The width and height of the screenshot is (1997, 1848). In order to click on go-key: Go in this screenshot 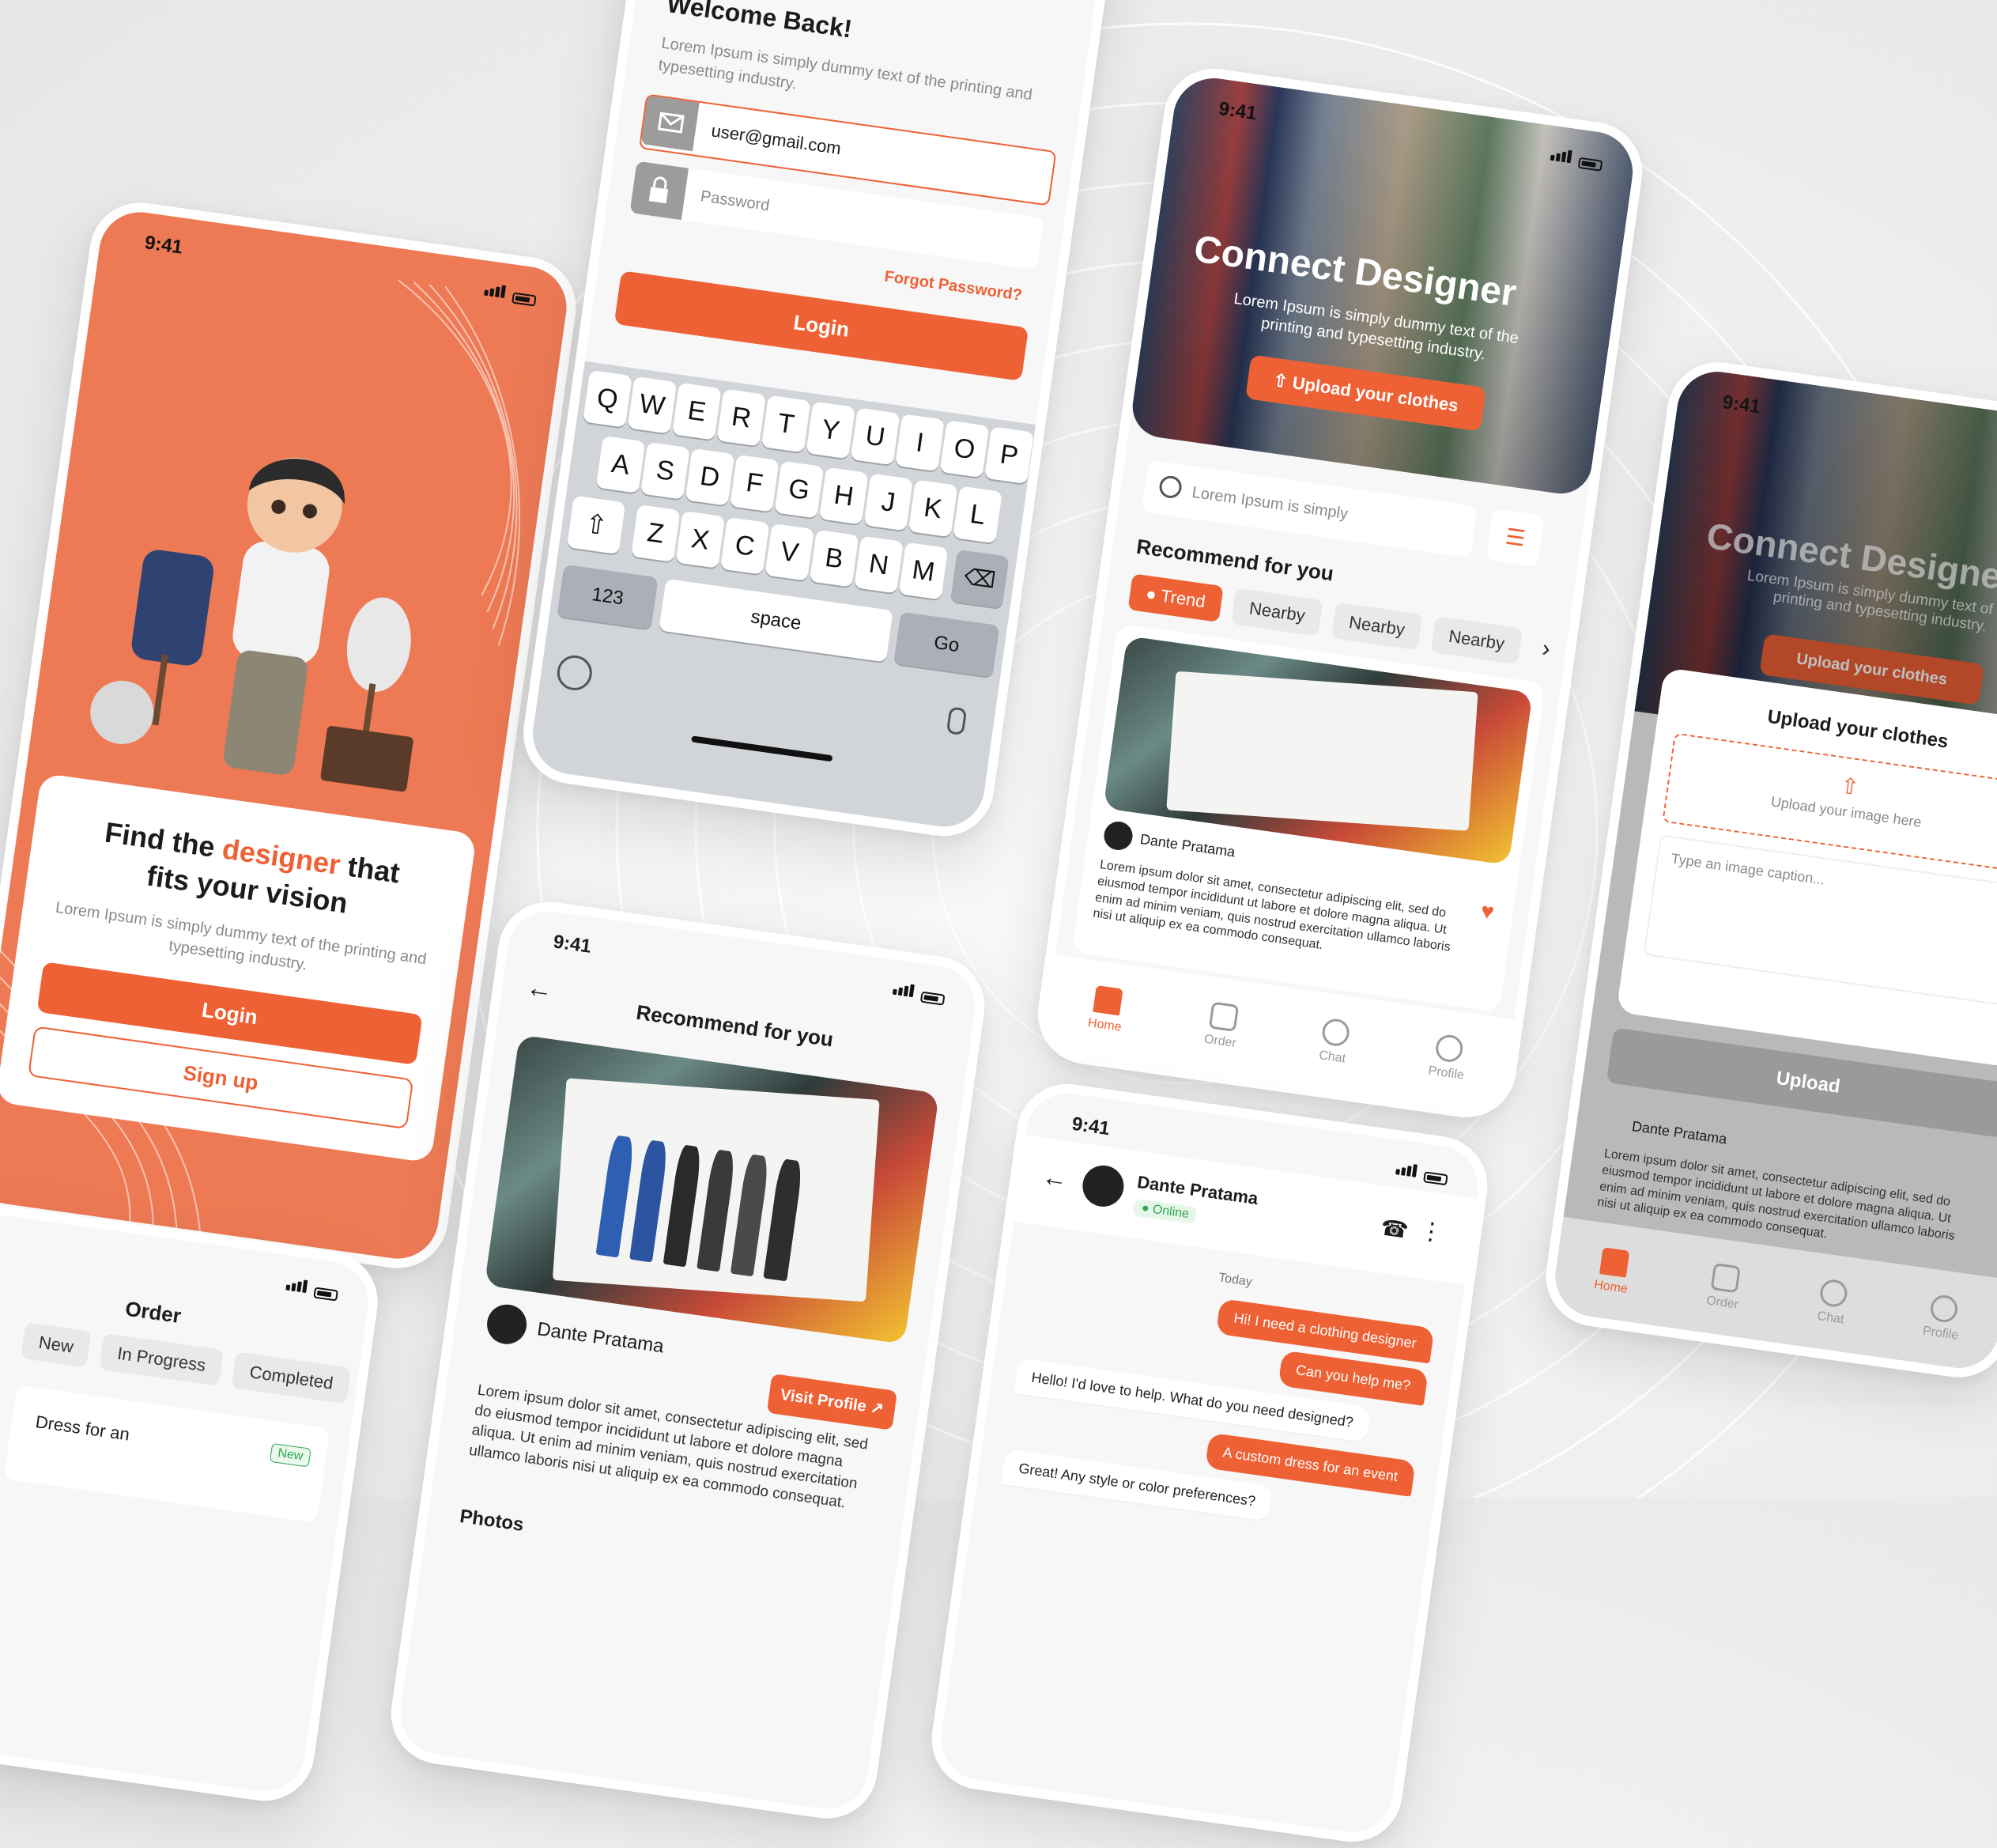, I will do `click(946, 644)`.